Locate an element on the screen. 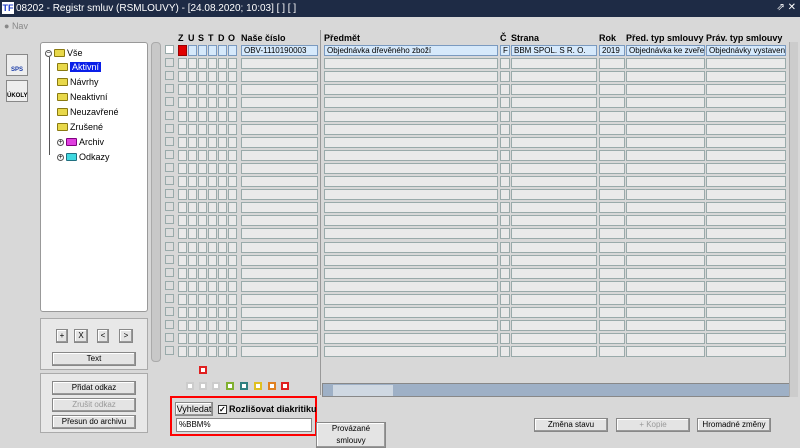  grid-cell: F is located at coordinates (505, 50).